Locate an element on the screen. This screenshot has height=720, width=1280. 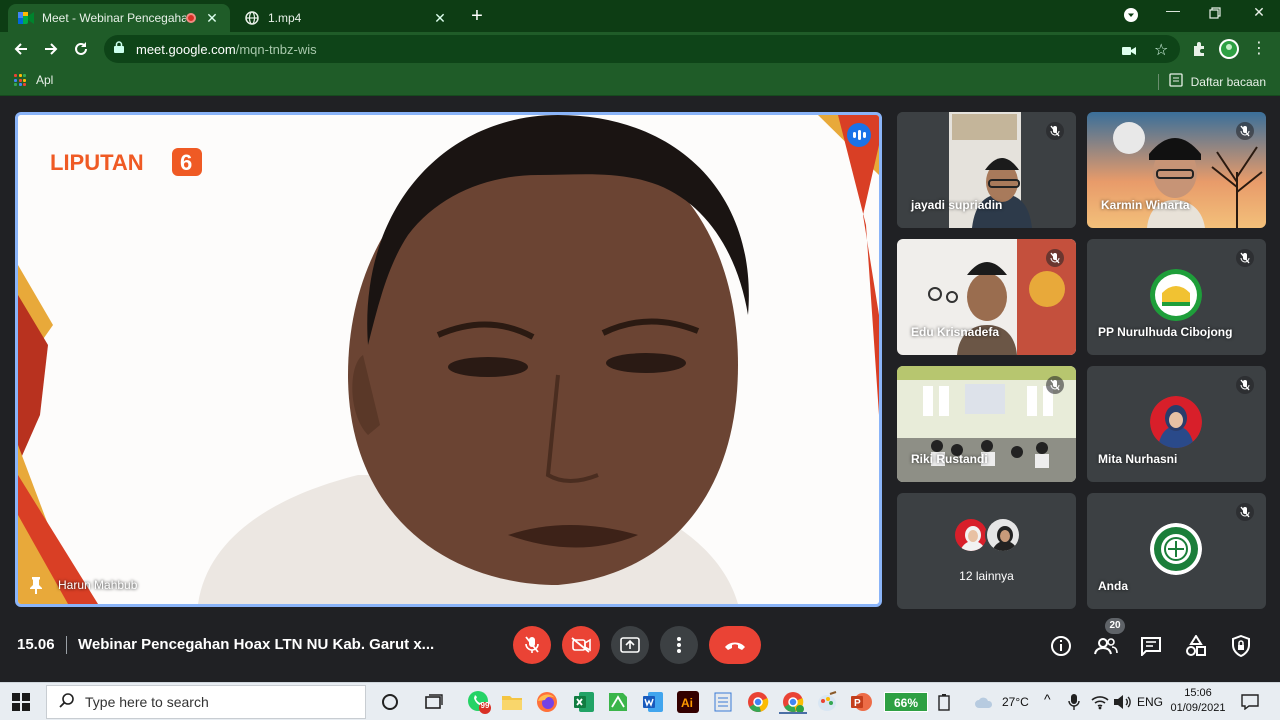
extensions-puzzle-icon is located at coordinates (1199, 49).